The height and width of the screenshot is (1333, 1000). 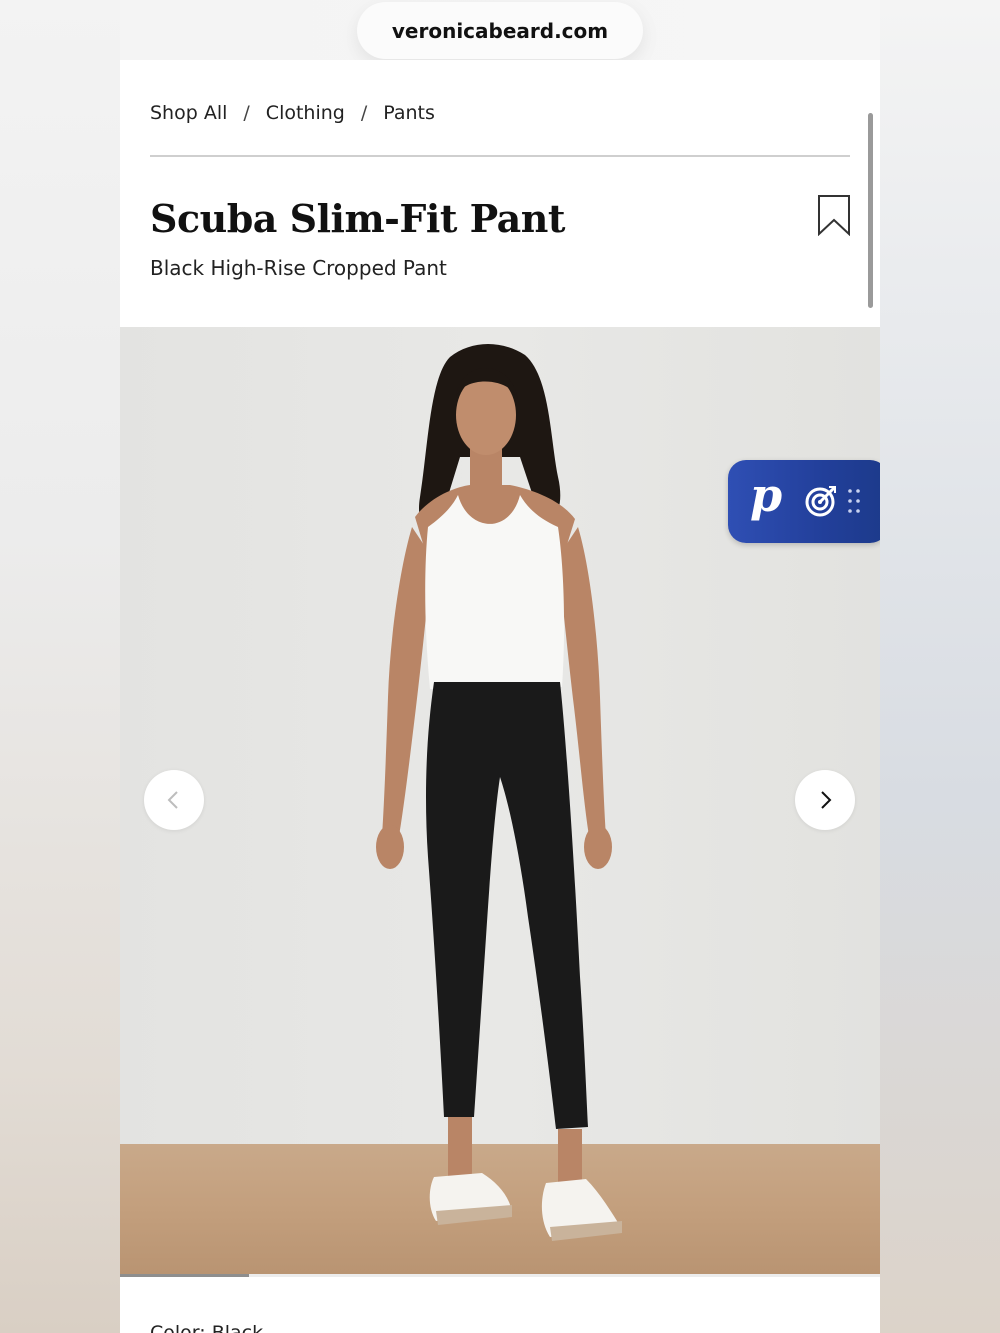 I want to click on url-text: veronicabeard.com, so click(x=500, y=30).